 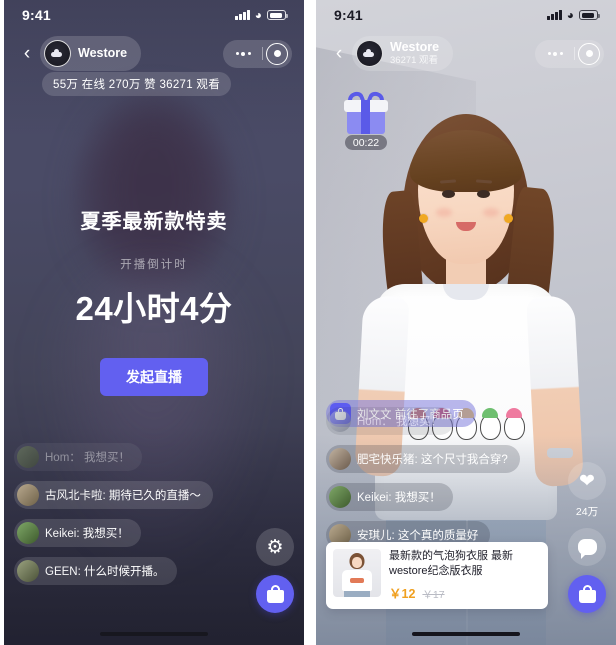 What do you see at coordinates (376, 536) in the screenshot?
I see `chat-name: 安琪儿:` at bounding box center [376, 536].